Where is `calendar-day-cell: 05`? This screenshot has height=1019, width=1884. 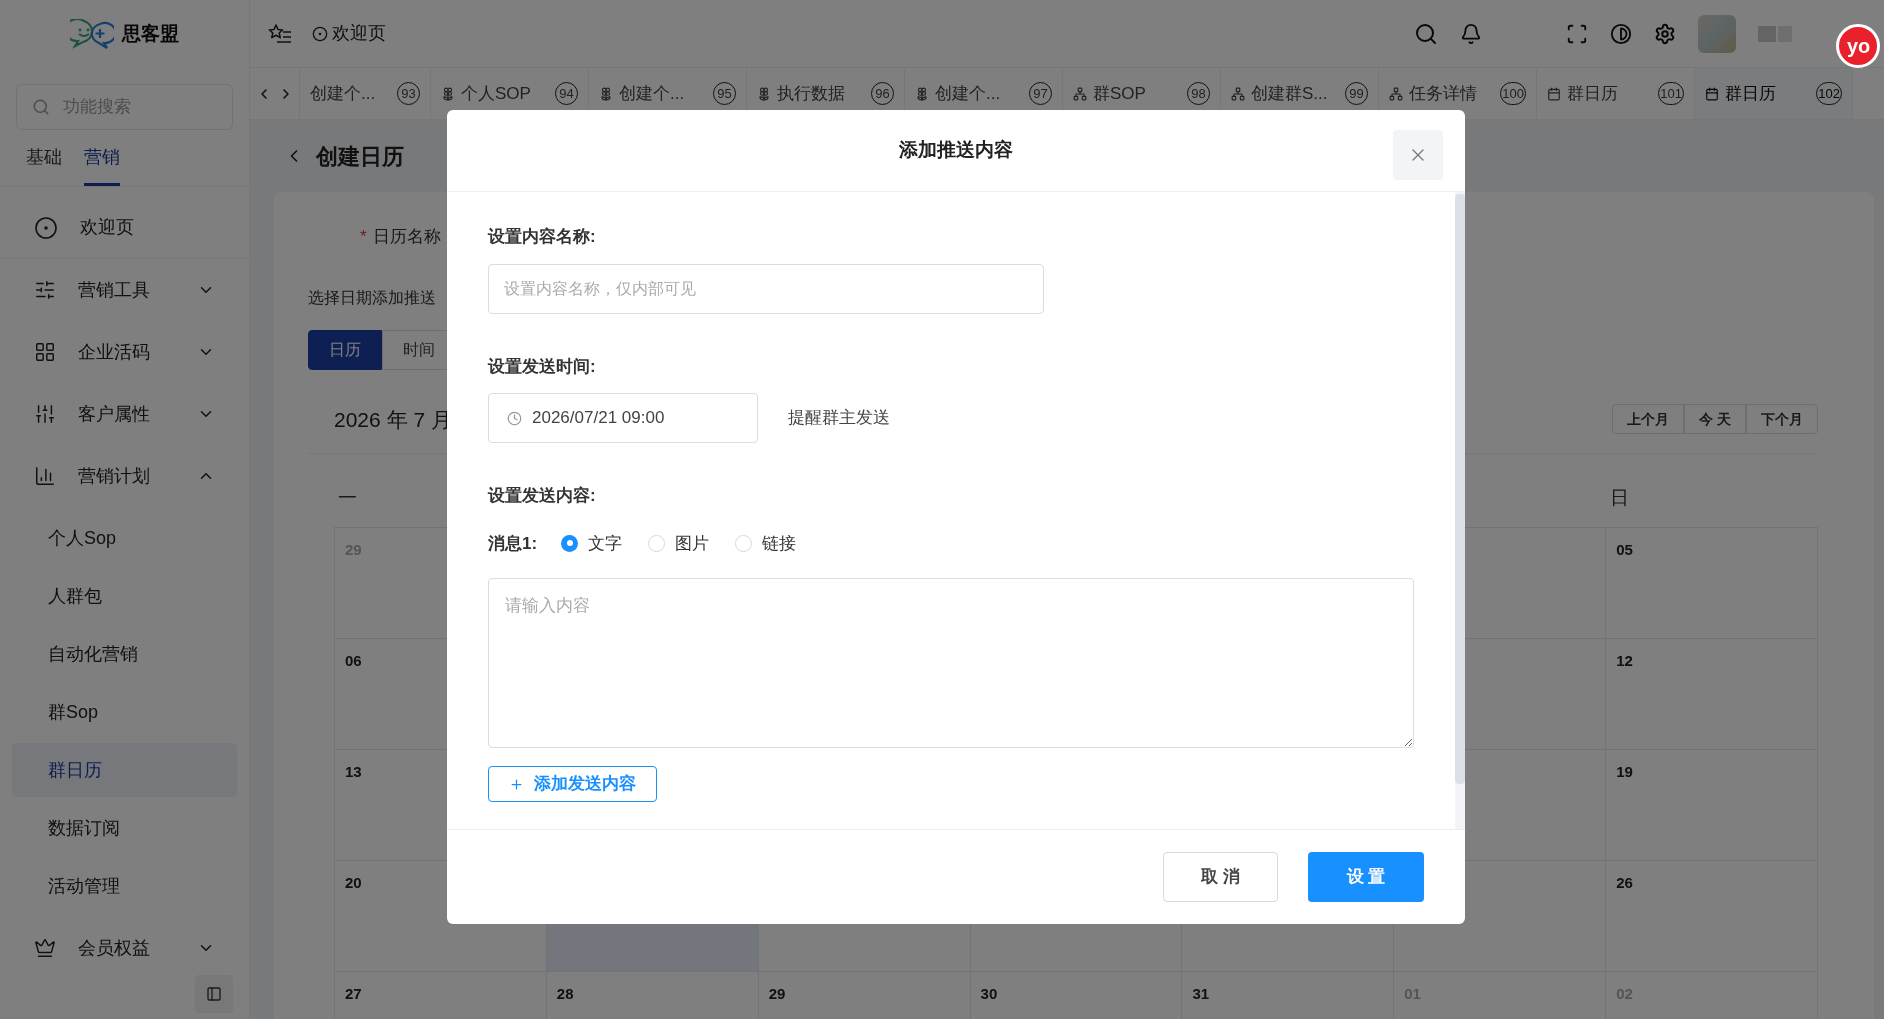
calendar-day-cell: 05 is located at coordinates (1712, 583).